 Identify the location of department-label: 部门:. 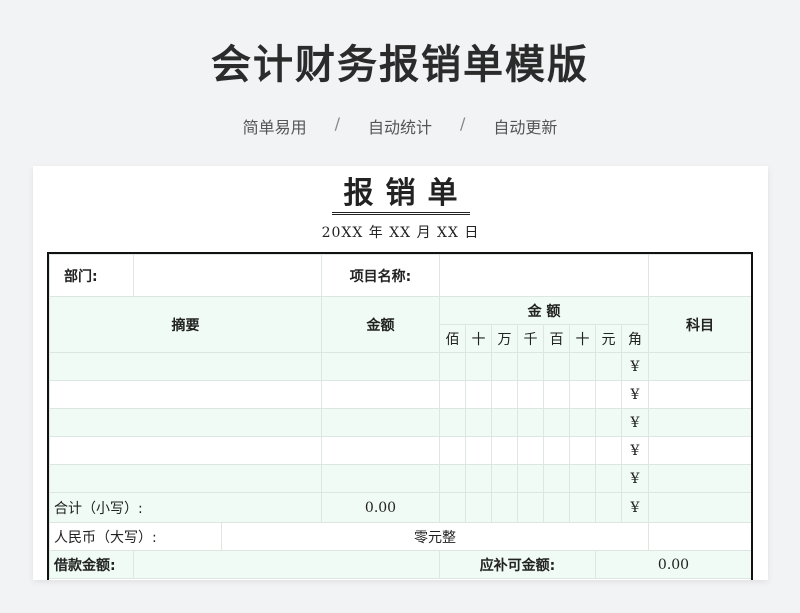
(91, 275).